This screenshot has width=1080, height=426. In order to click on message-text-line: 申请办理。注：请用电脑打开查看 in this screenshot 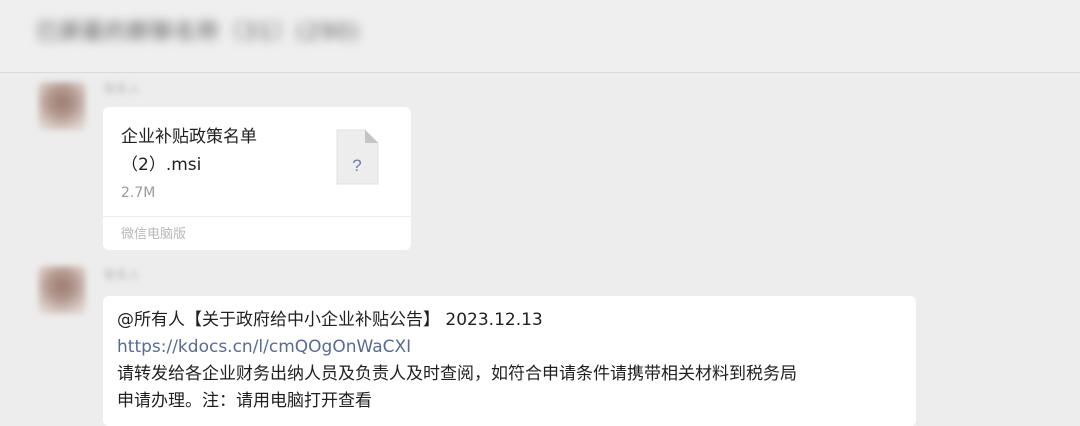, I will do `click(244, 401)`.